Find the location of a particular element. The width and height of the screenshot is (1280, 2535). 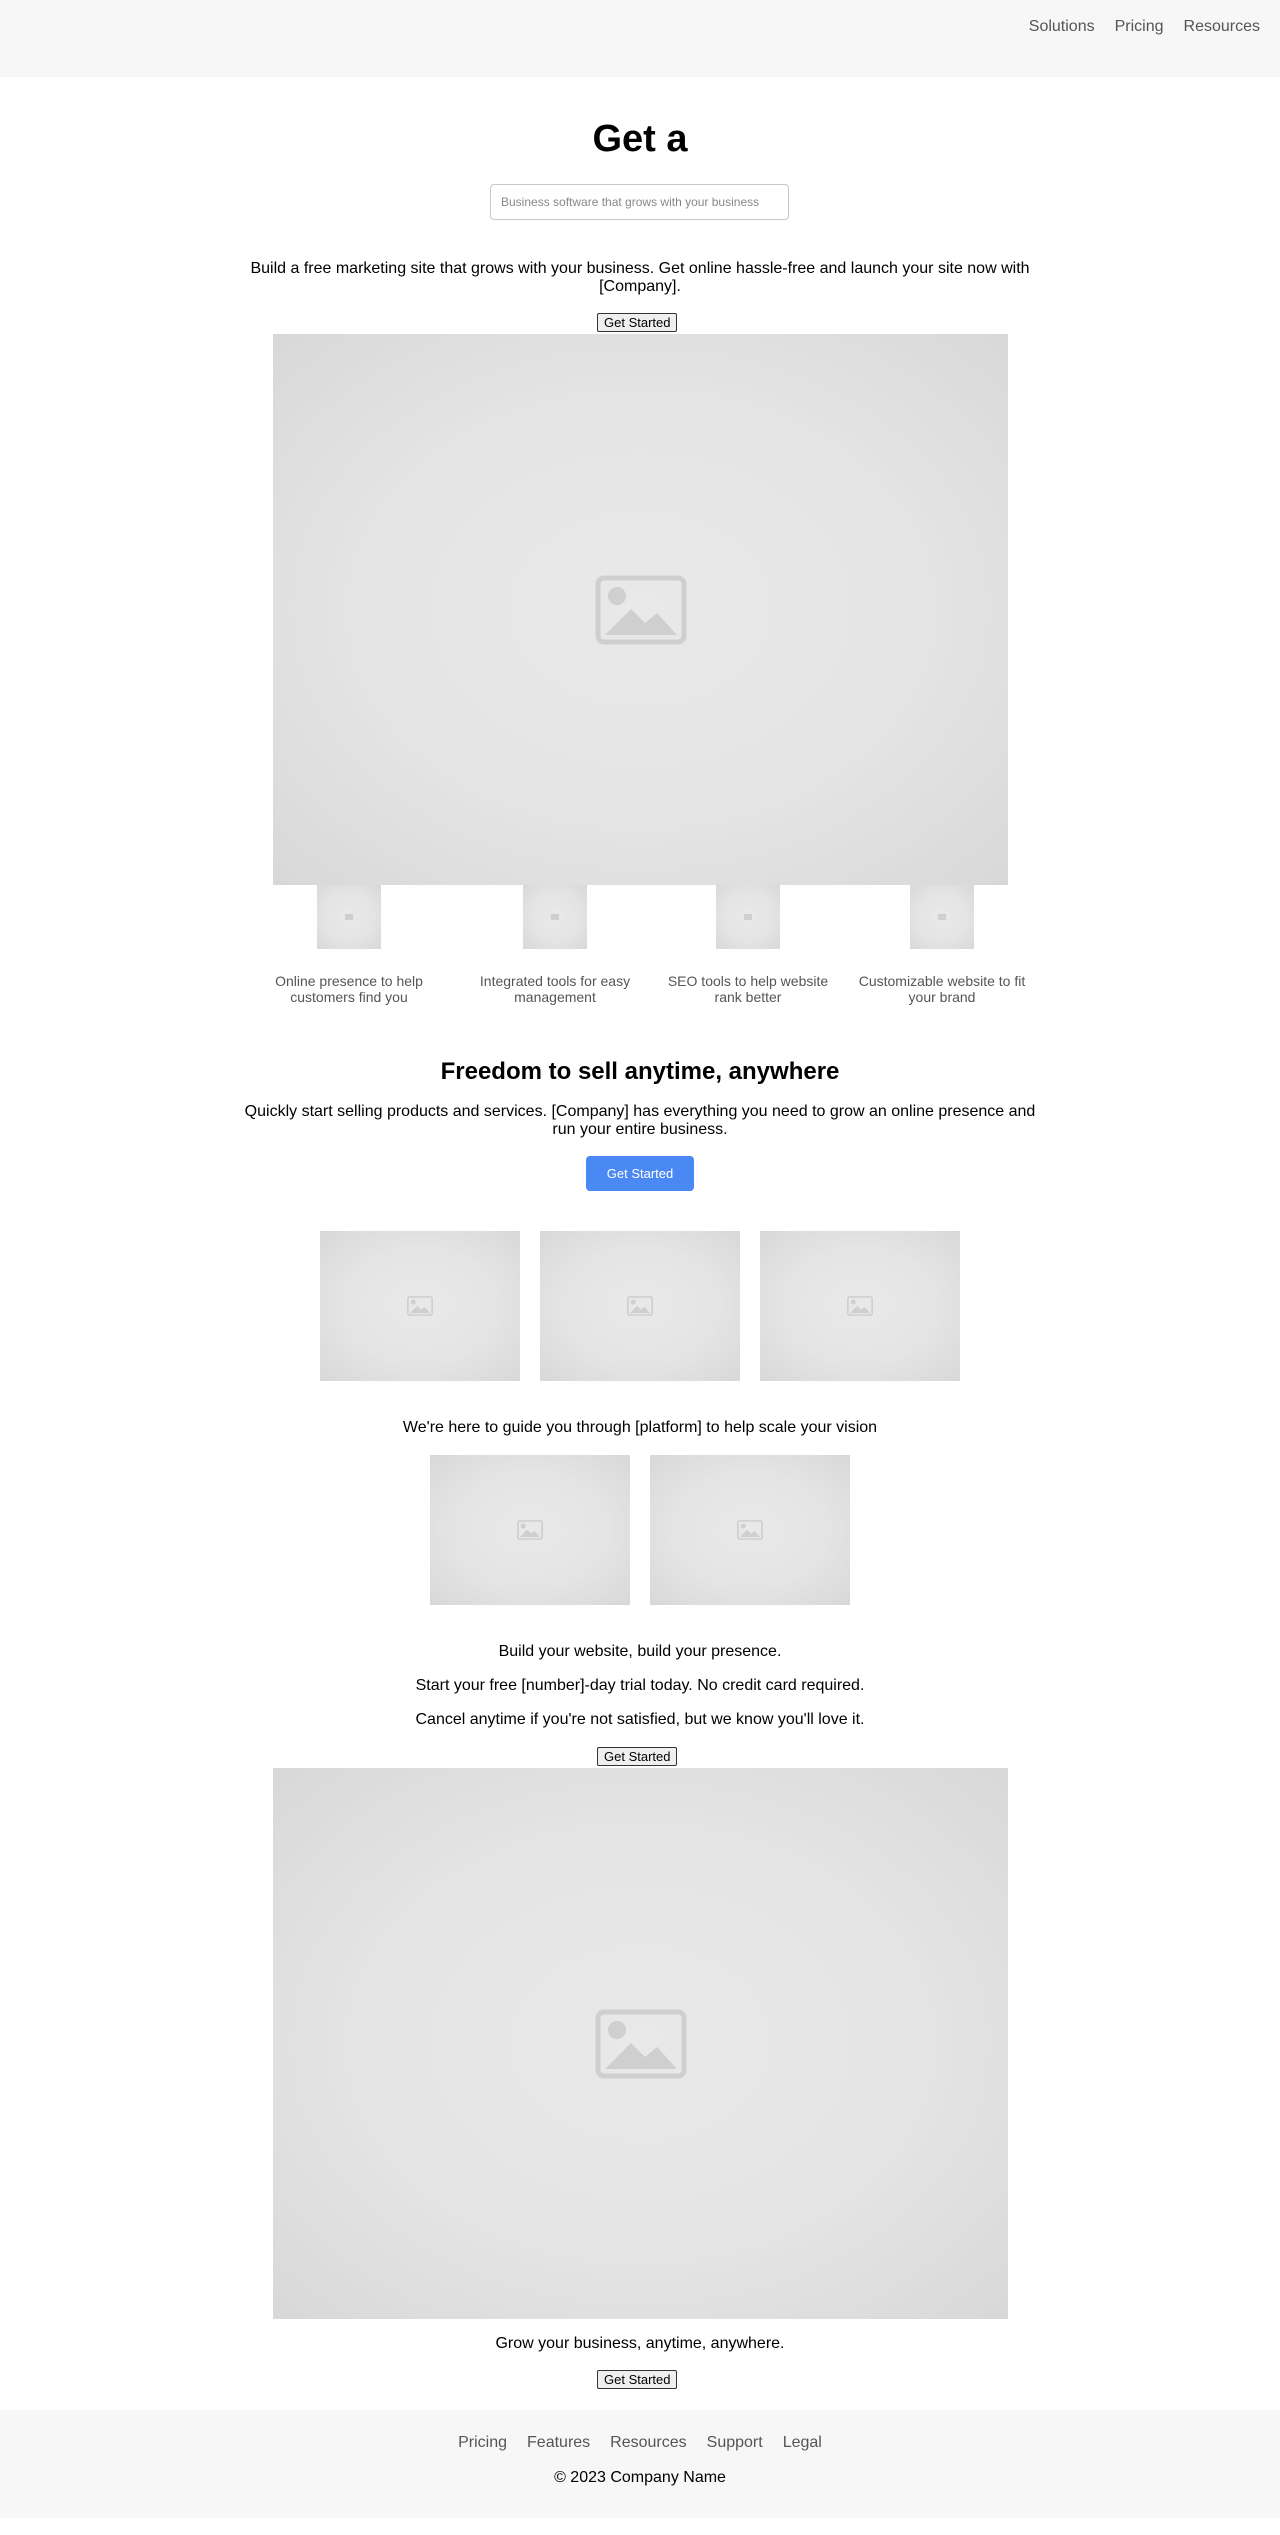

footer-link-features: Features is located at coordinates (558, 2443).